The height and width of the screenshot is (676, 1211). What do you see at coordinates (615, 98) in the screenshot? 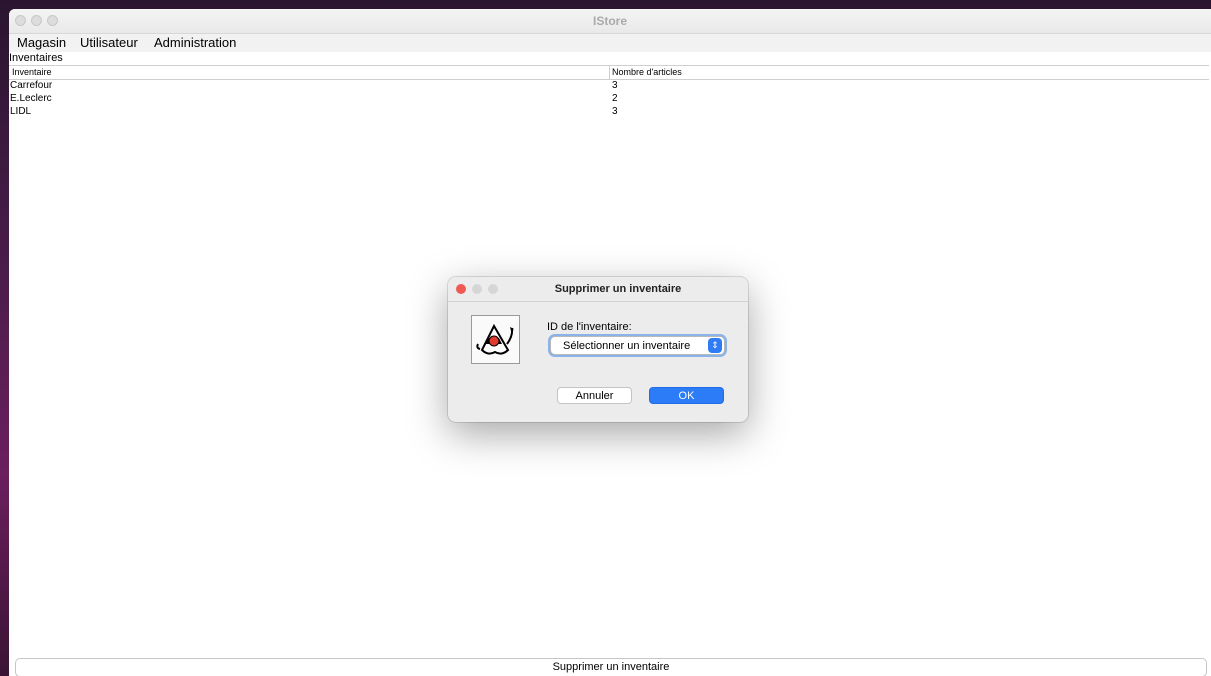
I see `cell-count: 2` at bounding box center [615, 98].